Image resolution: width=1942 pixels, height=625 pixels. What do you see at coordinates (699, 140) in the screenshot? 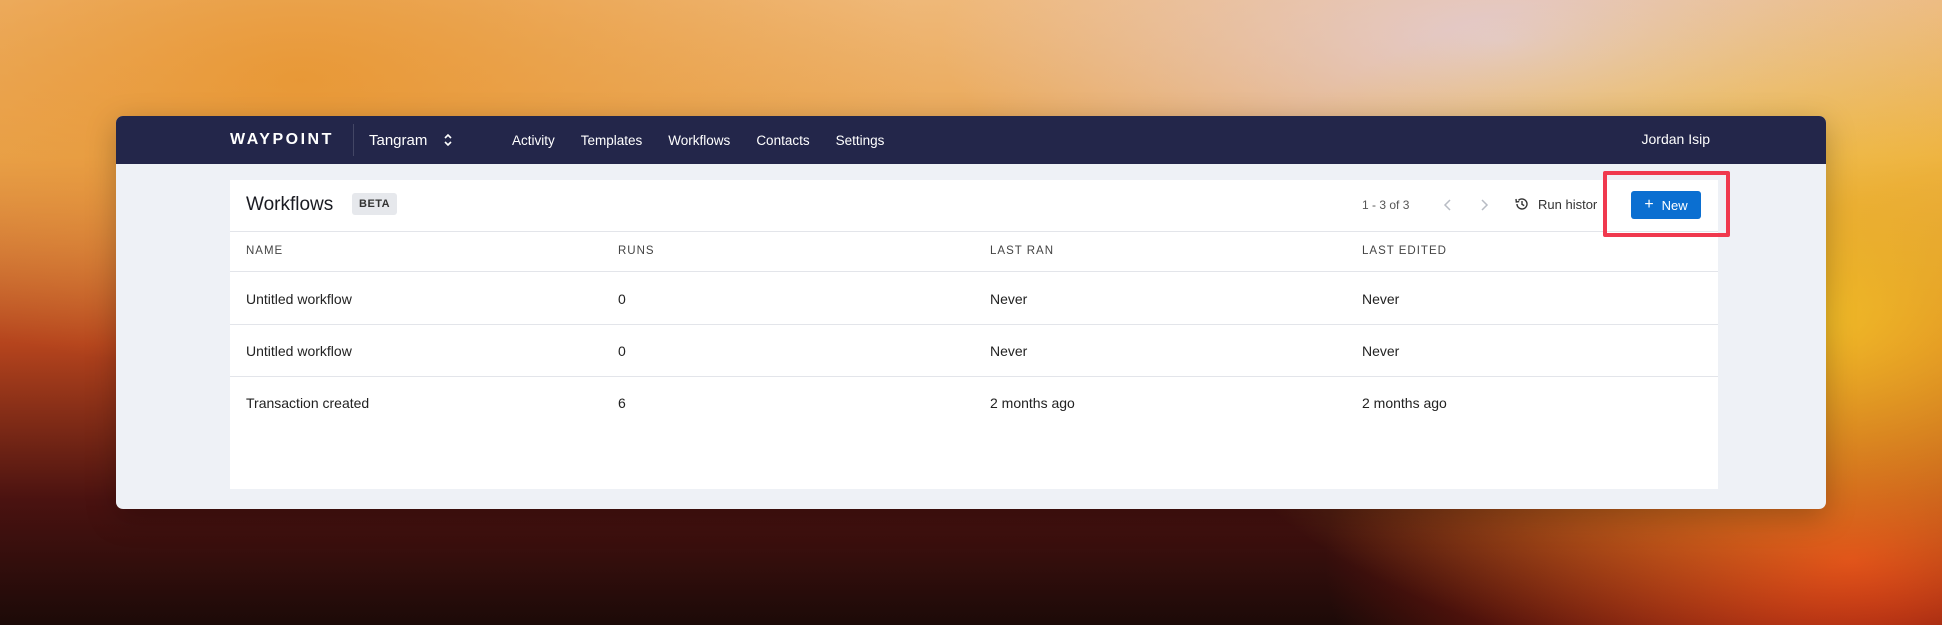
I see `nav-workflows: Workflows` at bounding box center [699, 140].